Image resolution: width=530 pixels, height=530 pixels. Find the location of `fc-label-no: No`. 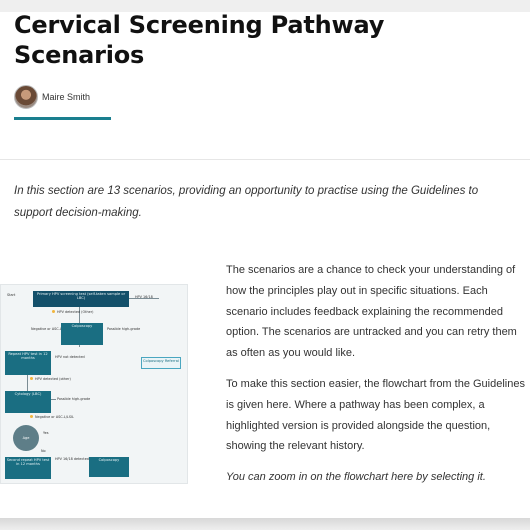

fc-label-no: No is located at coordinates (43, 451).